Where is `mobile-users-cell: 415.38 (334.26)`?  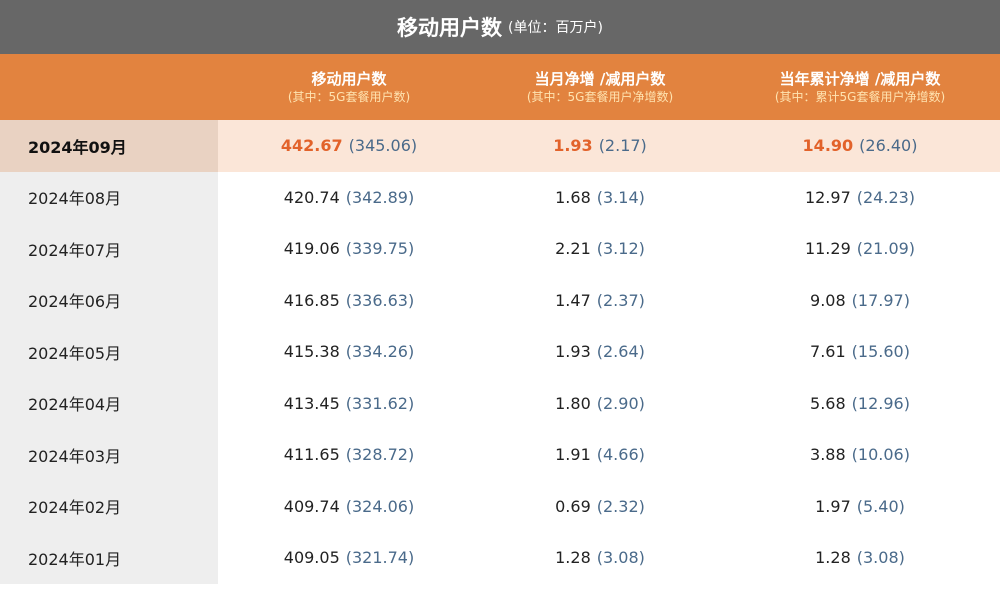 mobile-users-cell: 415.38 (334.26) is located at coordinates (349, 352).